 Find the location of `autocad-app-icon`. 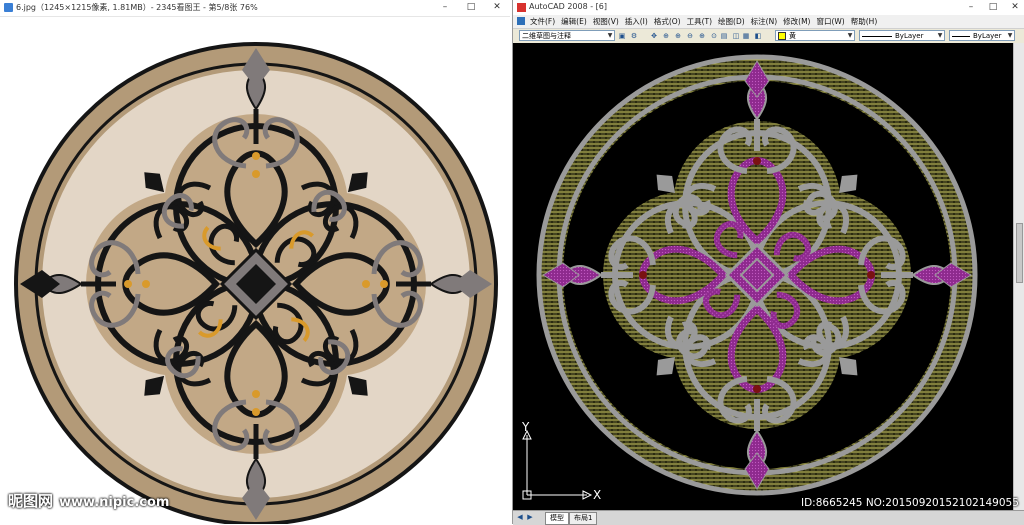

autocad-app-icon is located at coordinates (521, 7).